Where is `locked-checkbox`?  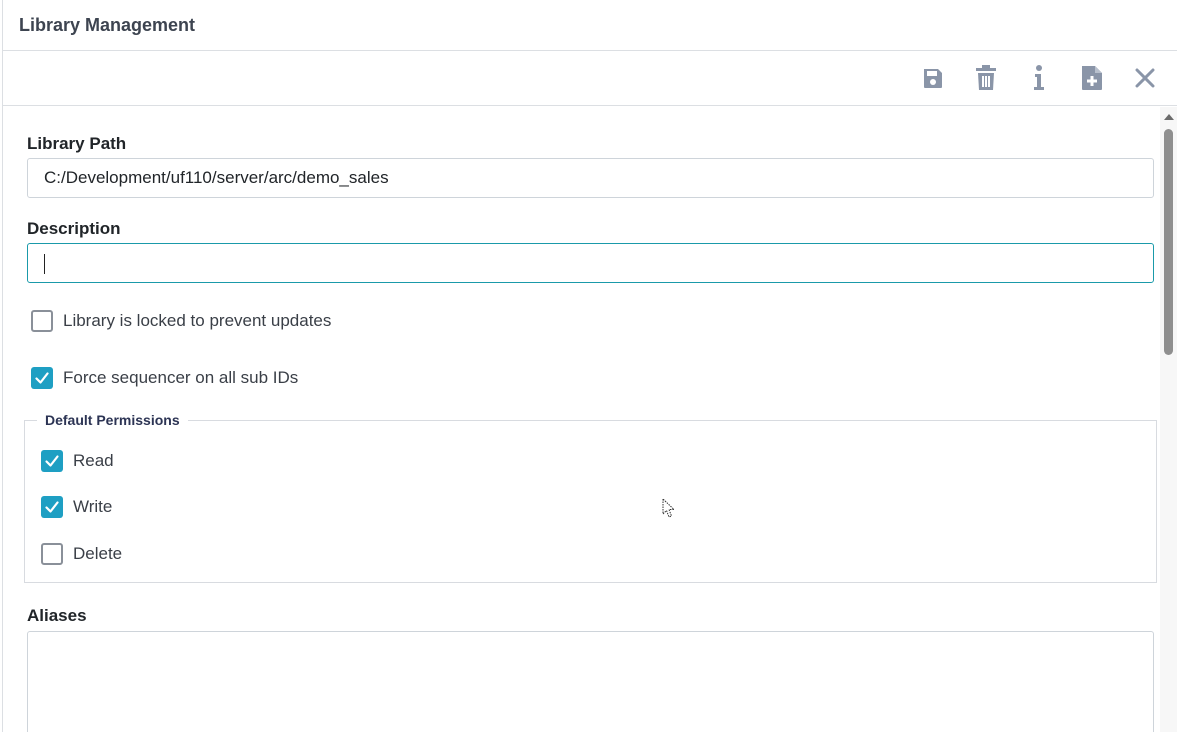
locked-checkbox is located at coordinates (42, 321).